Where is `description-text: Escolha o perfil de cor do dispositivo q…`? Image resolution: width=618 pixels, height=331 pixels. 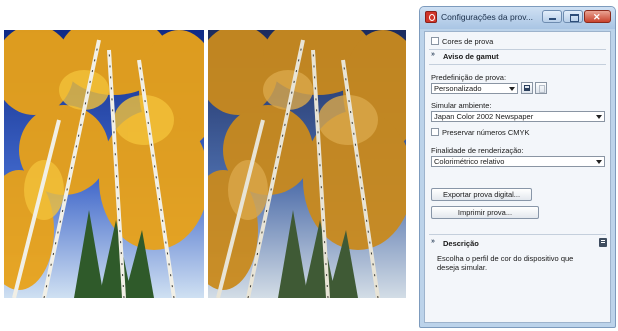
description-text: Escolha o perfil de cor do dispositivo q… is located at coordinates (505, 263).